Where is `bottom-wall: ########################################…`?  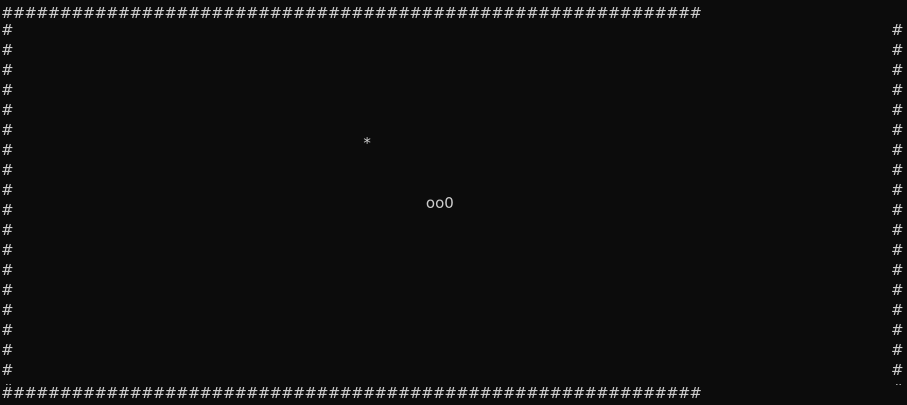
bottom-wall: ########################################… is located at coordinates (351, 393).